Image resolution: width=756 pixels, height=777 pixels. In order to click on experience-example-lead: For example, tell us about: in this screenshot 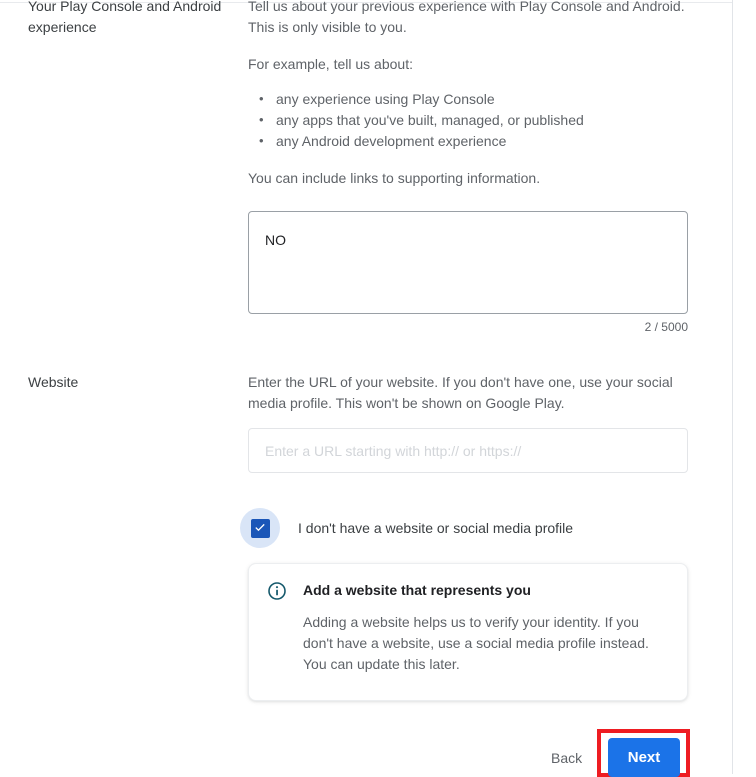, I will do `click(330, 64)`.